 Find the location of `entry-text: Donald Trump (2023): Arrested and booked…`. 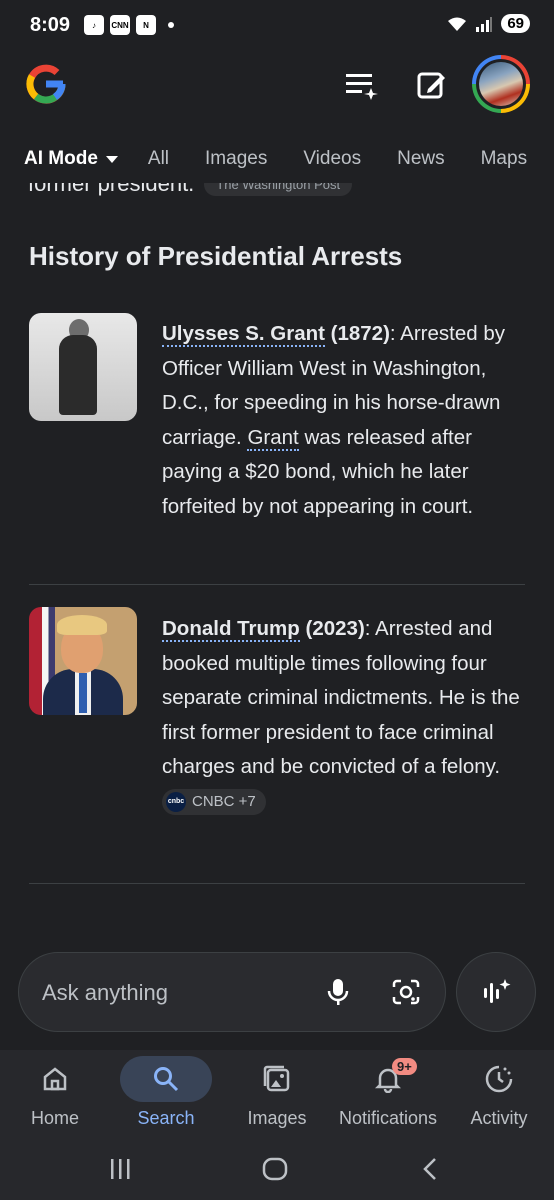

entry-text: Donald Trump (2023): Arrested and booked… is located at coordinates (347, 715).